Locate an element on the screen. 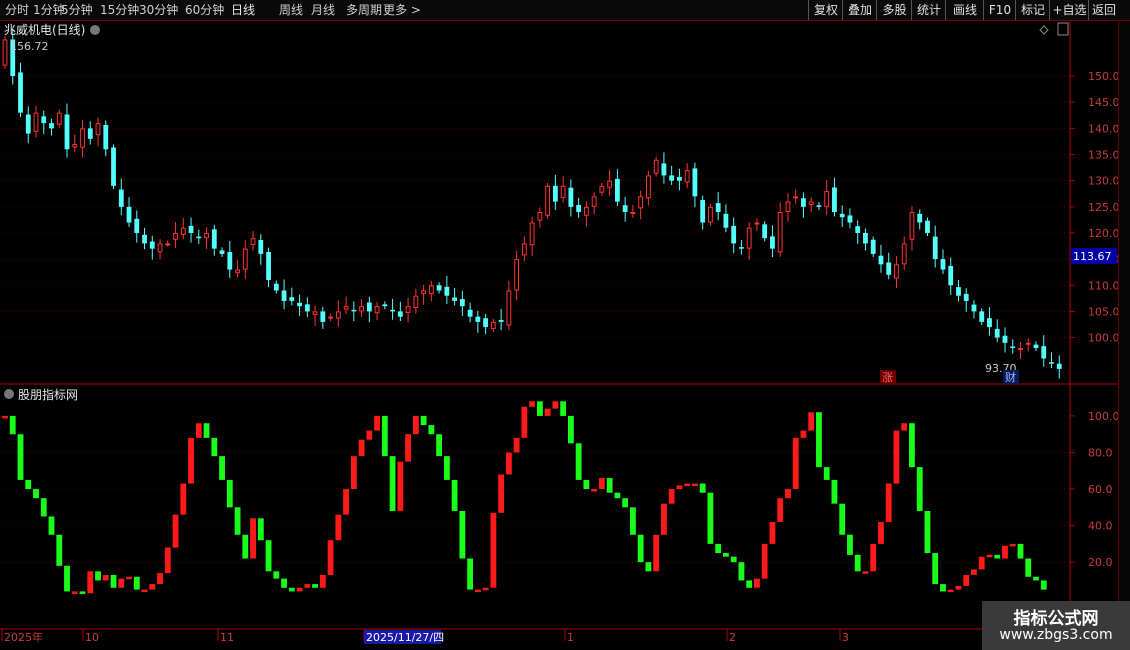 This screenshot has height=650, width=1130. main-tick-label-5: 125.0 is located at coordinates (1103, 207).